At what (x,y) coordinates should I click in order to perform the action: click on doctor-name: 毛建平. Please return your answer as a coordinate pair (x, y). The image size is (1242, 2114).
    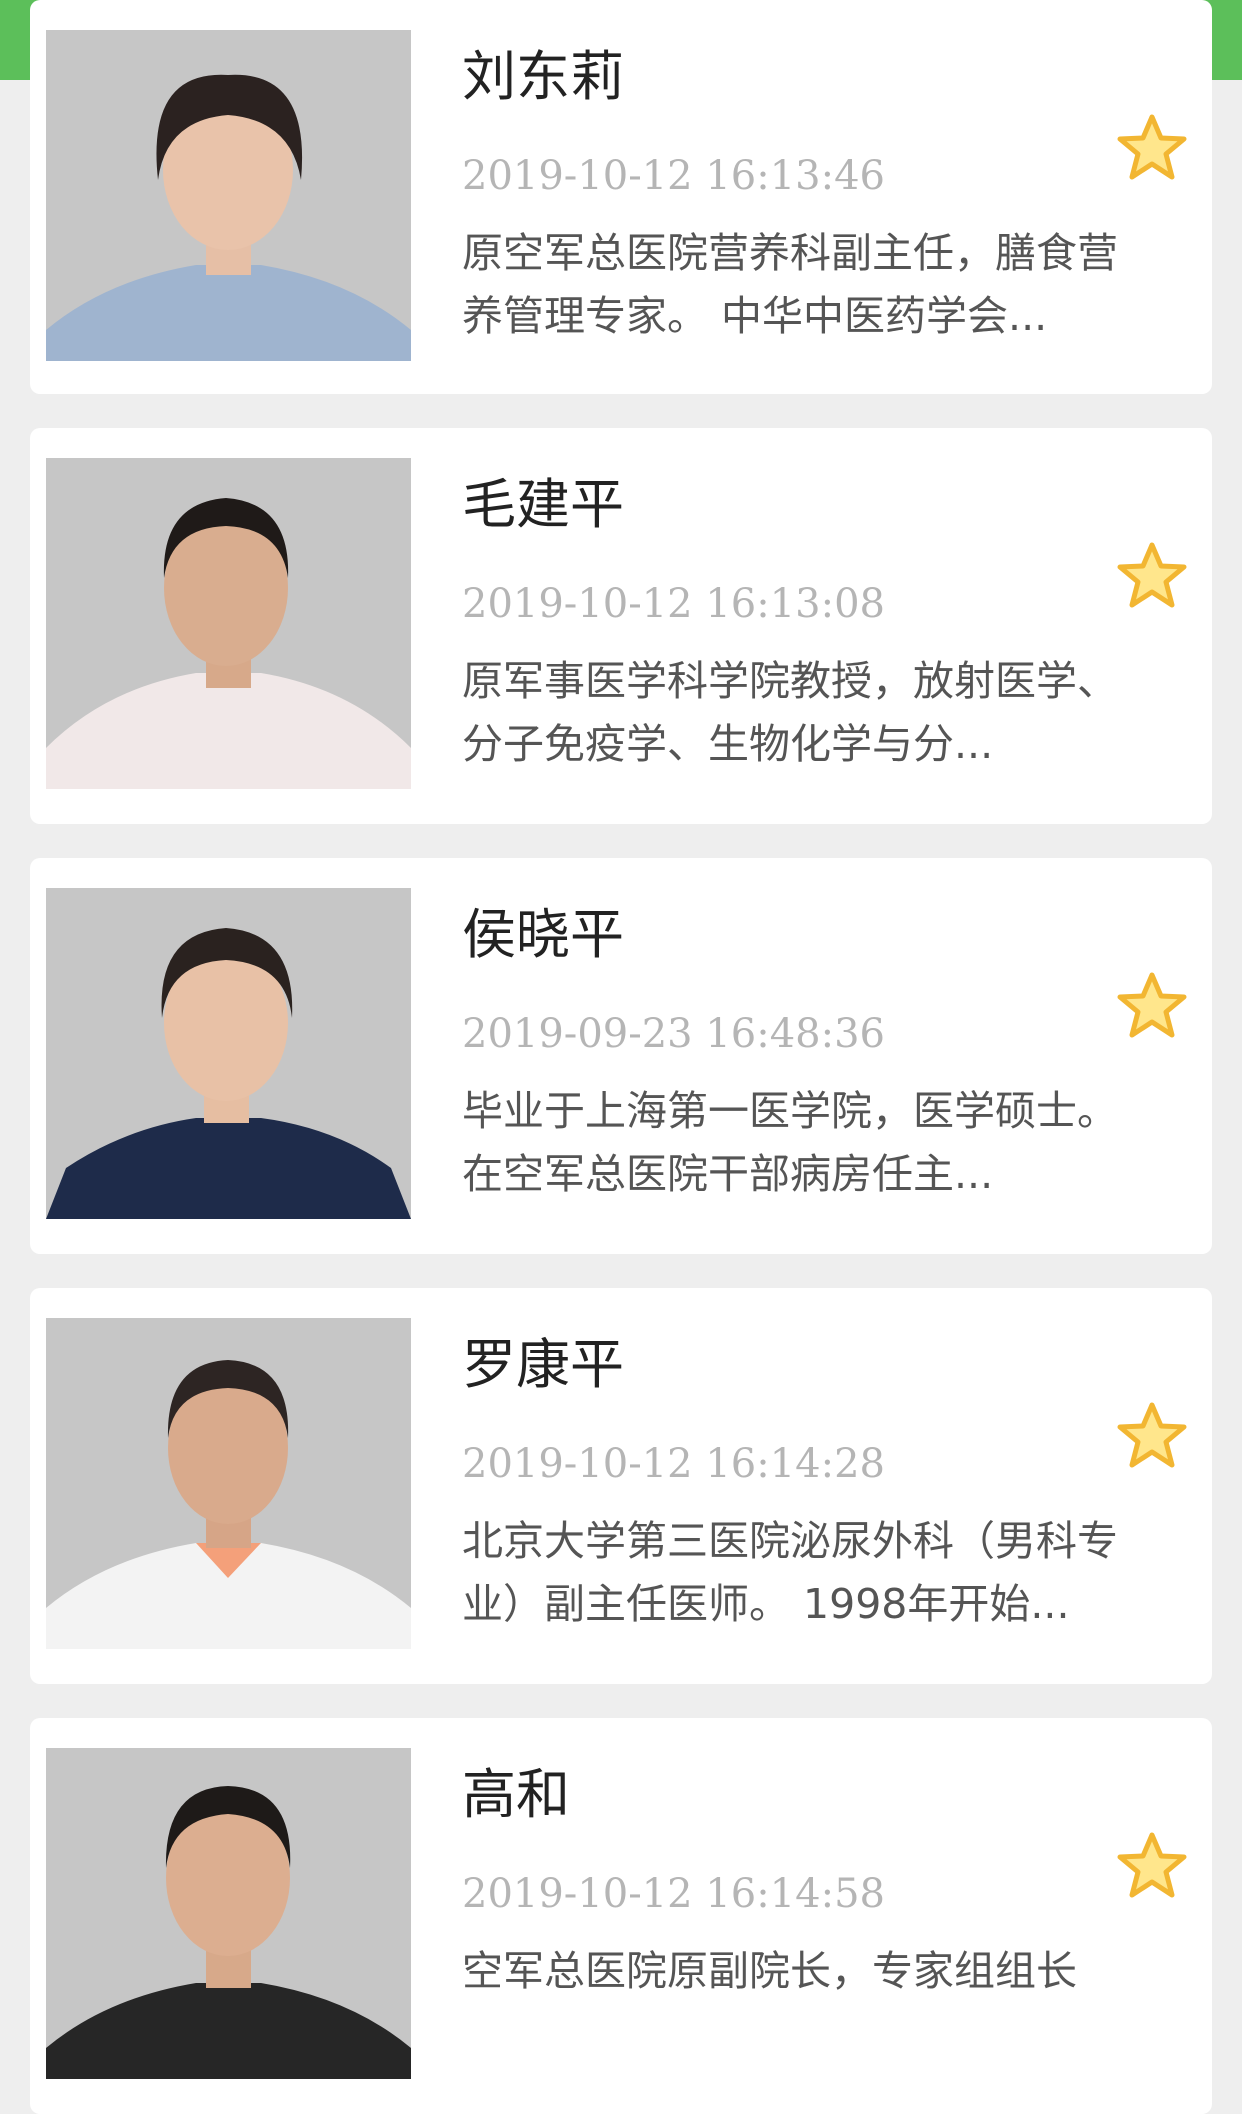
    Looking at the image, I should click on (543, 504).